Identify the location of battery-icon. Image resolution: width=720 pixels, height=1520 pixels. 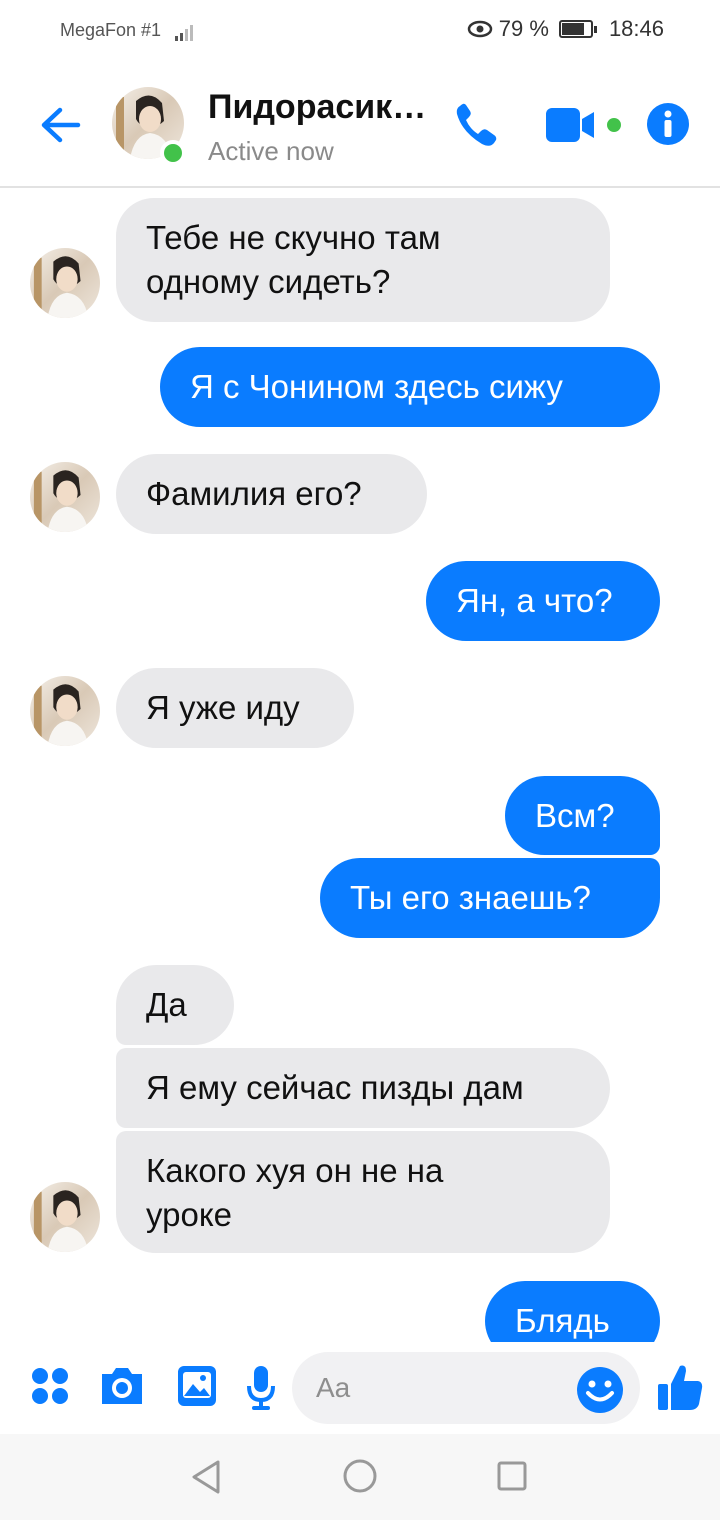
(577, 29).